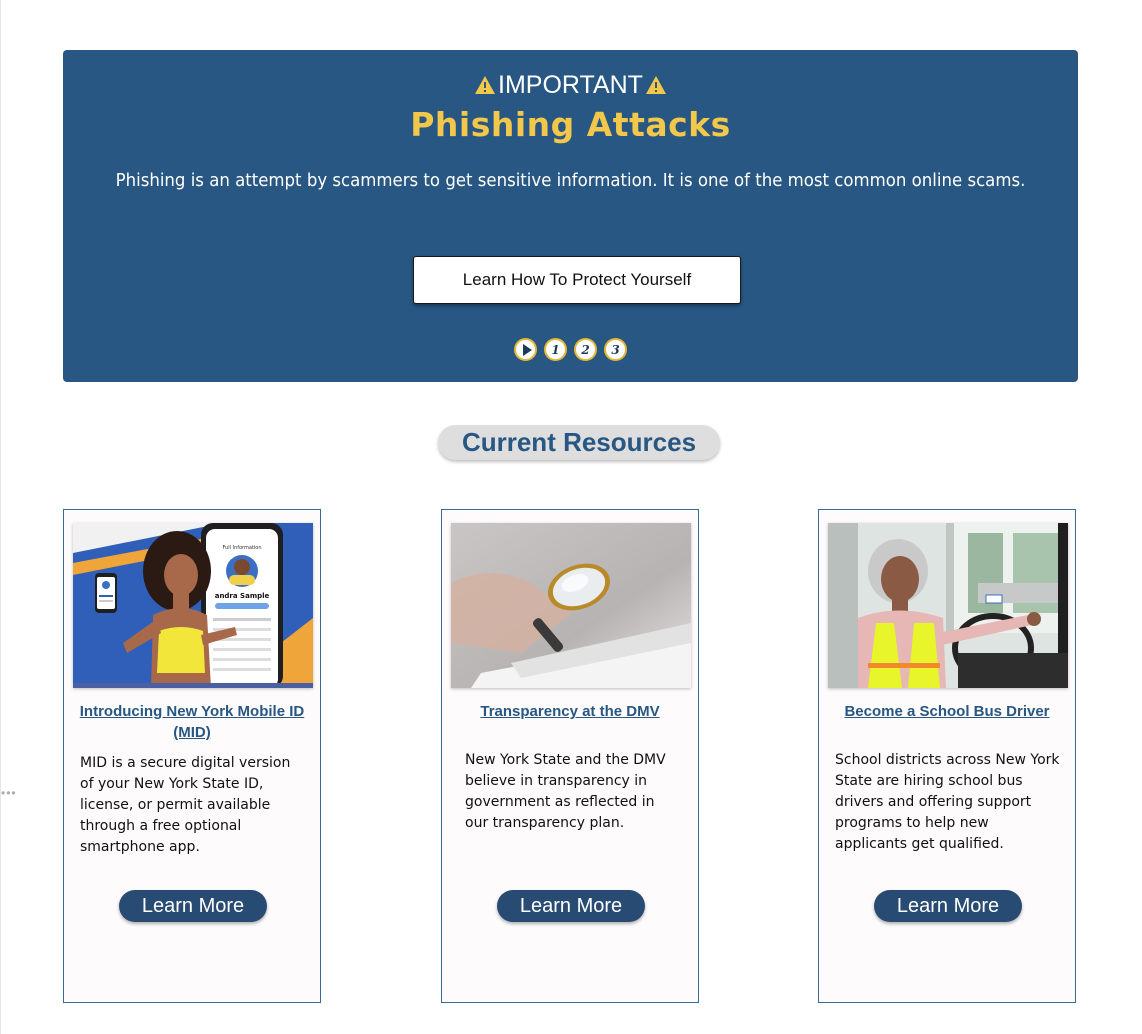  What do you see at coordinates (192, 722) in the screenshot?
I see `mobile-id-link: Introducing New York Mobile ID (MID)` at bounding box center [192, 722].